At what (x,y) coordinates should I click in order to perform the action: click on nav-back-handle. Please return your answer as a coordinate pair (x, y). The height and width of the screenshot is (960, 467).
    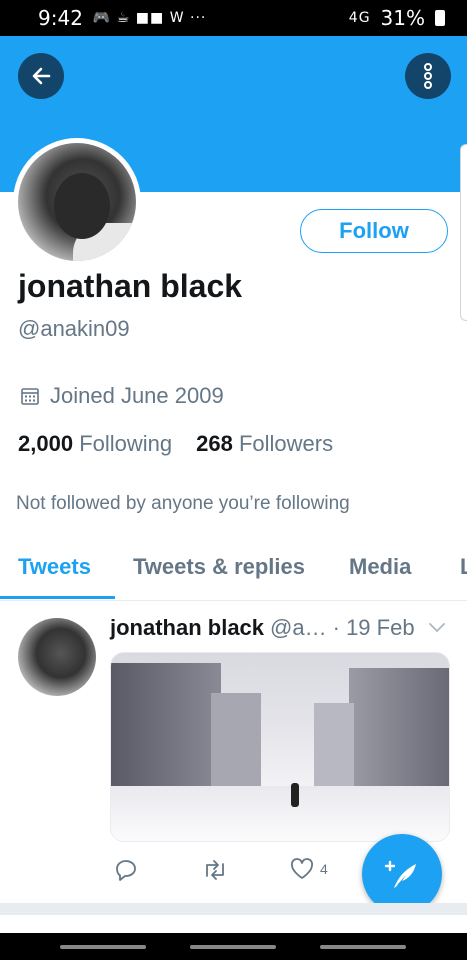
    Looking at the image, I should click on (363, 947).